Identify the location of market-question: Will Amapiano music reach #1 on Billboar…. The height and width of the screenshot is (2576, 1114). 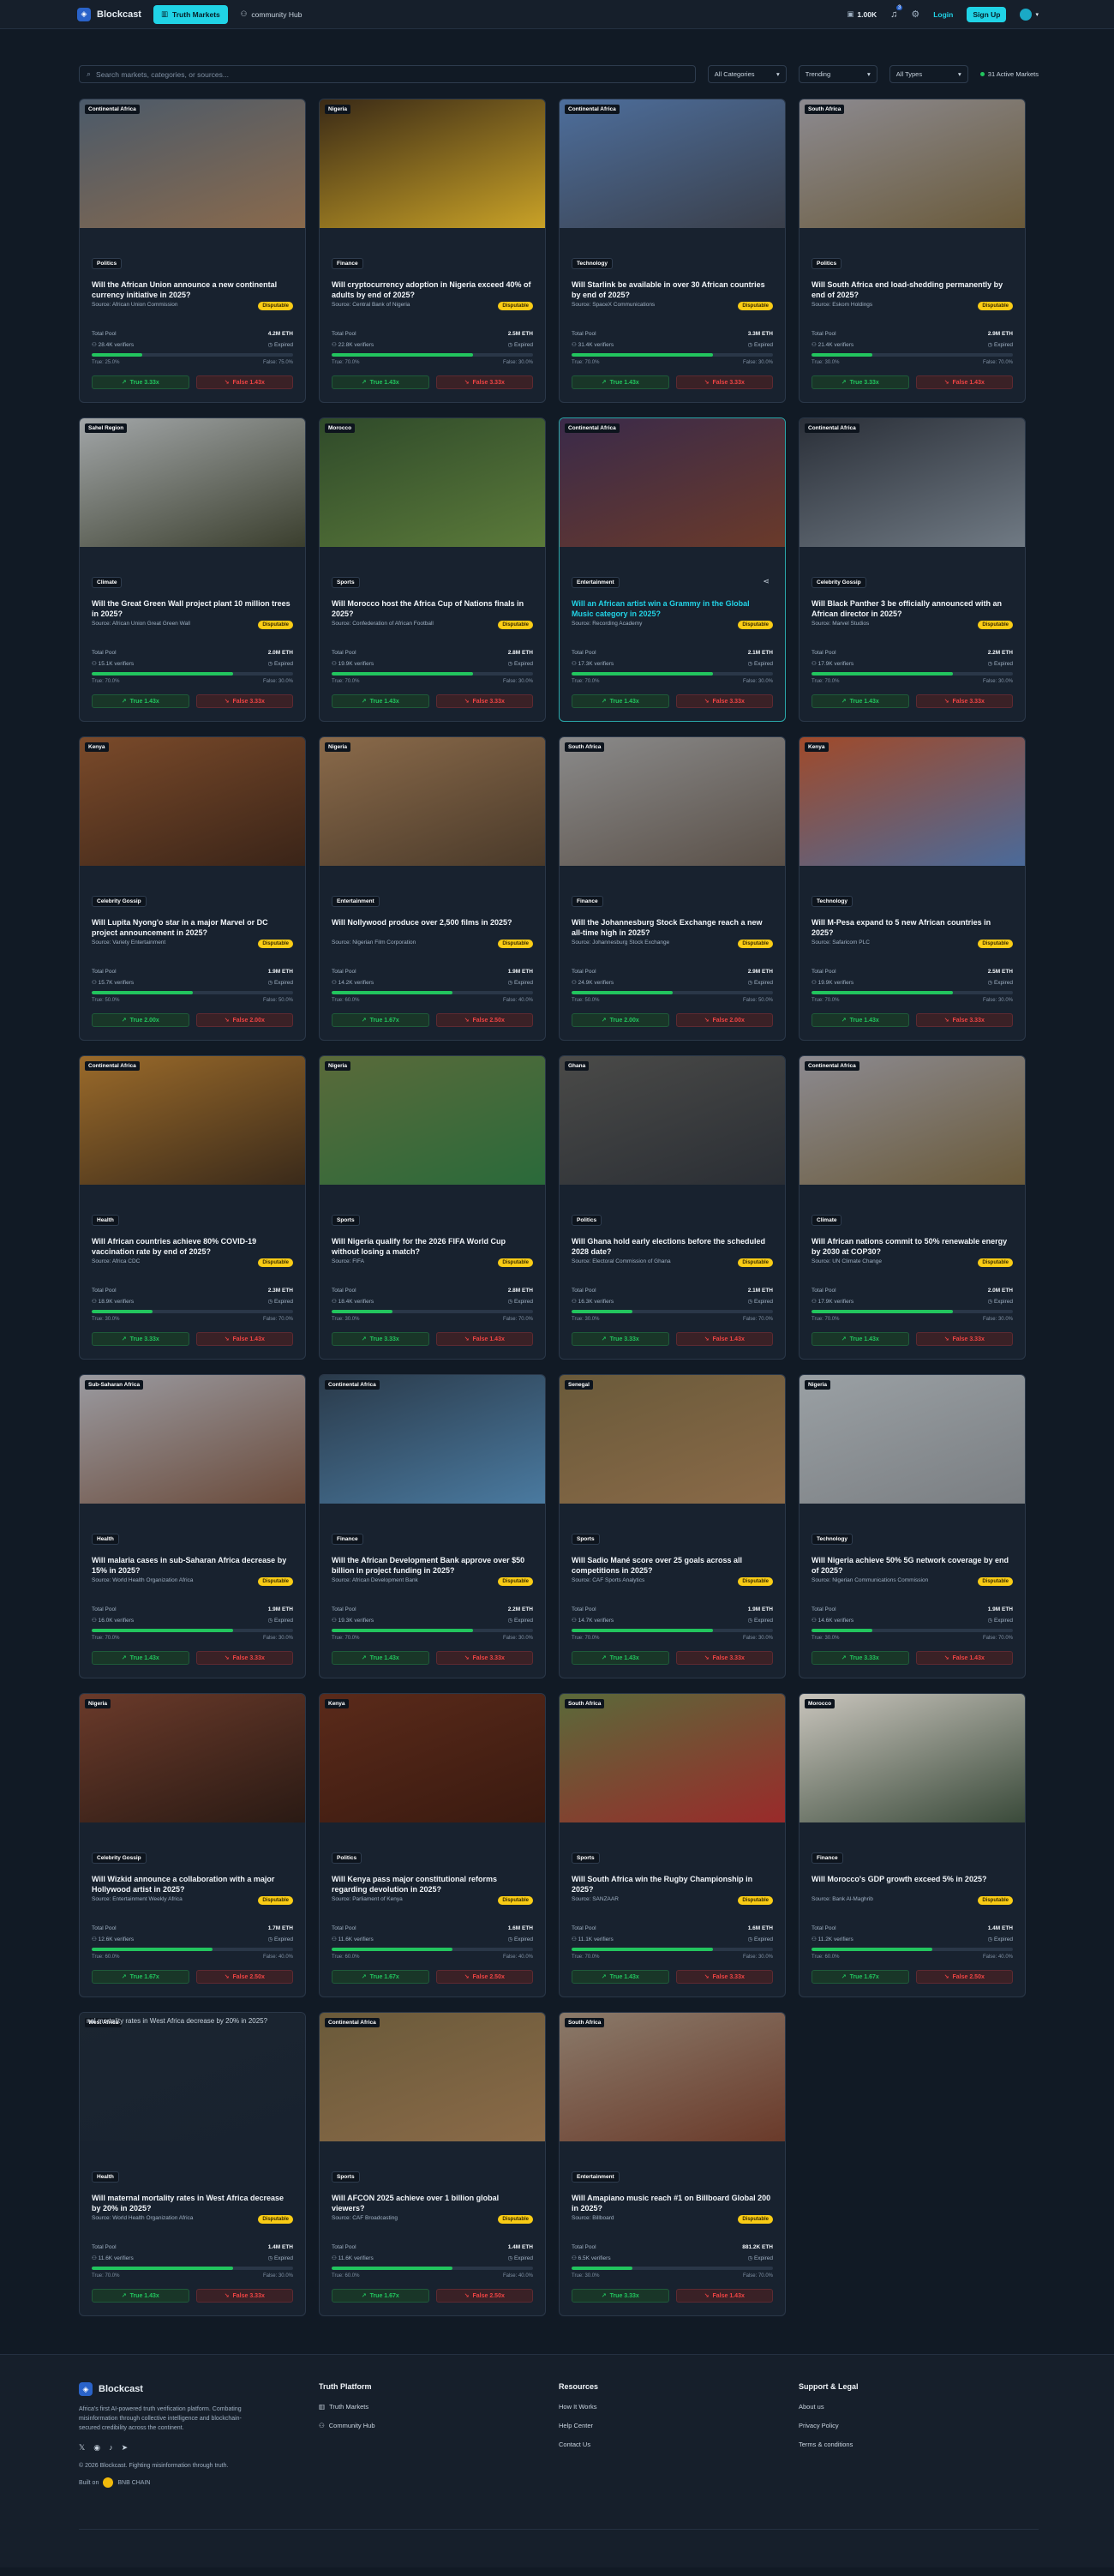
(673, 2203).